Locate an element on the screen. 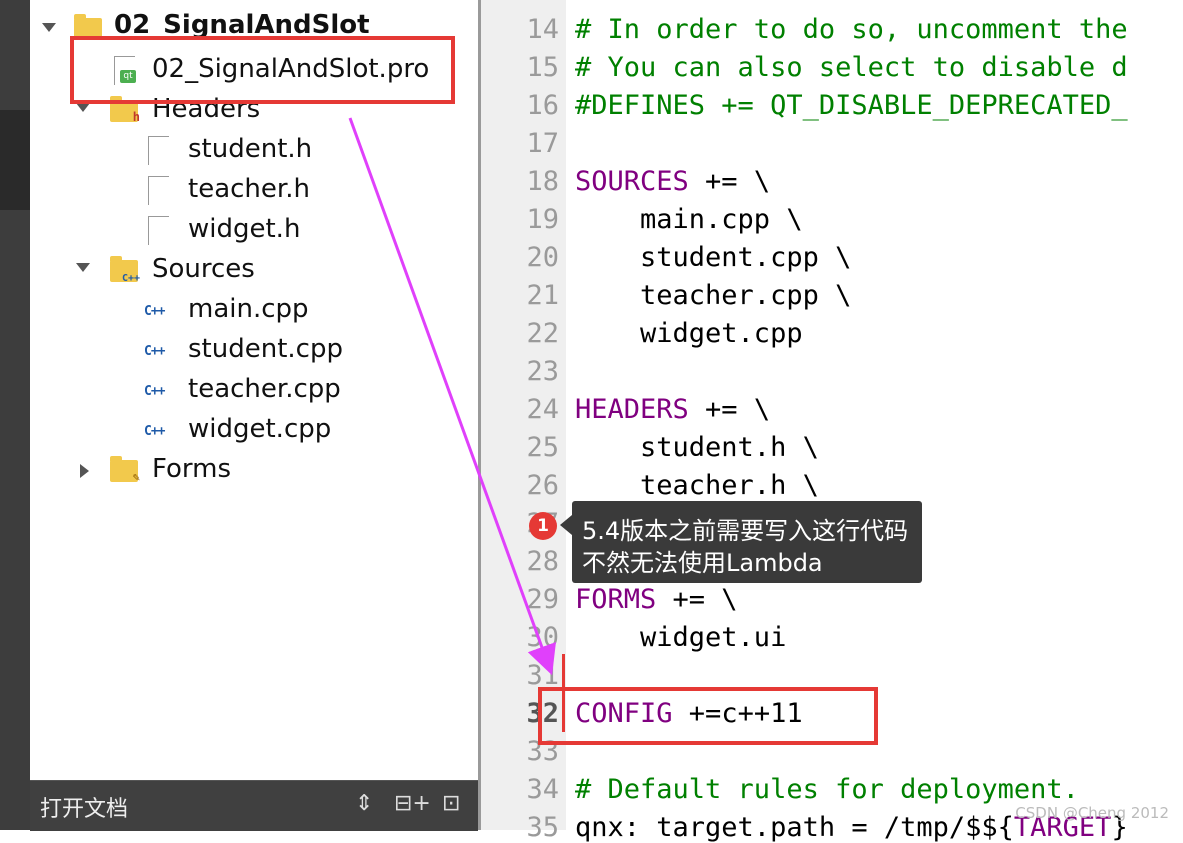 The image size is (1183, 843). annotation-arrow is located at coordinates (452, 396).